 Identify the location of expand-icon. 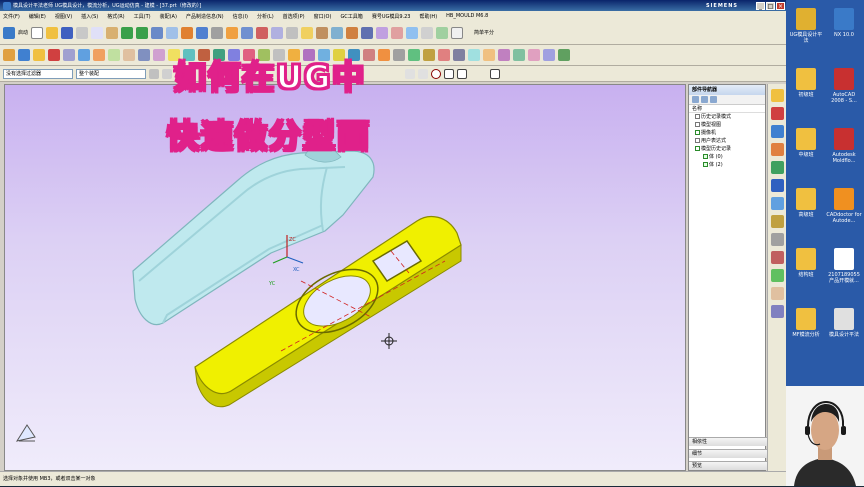
(704, 99).